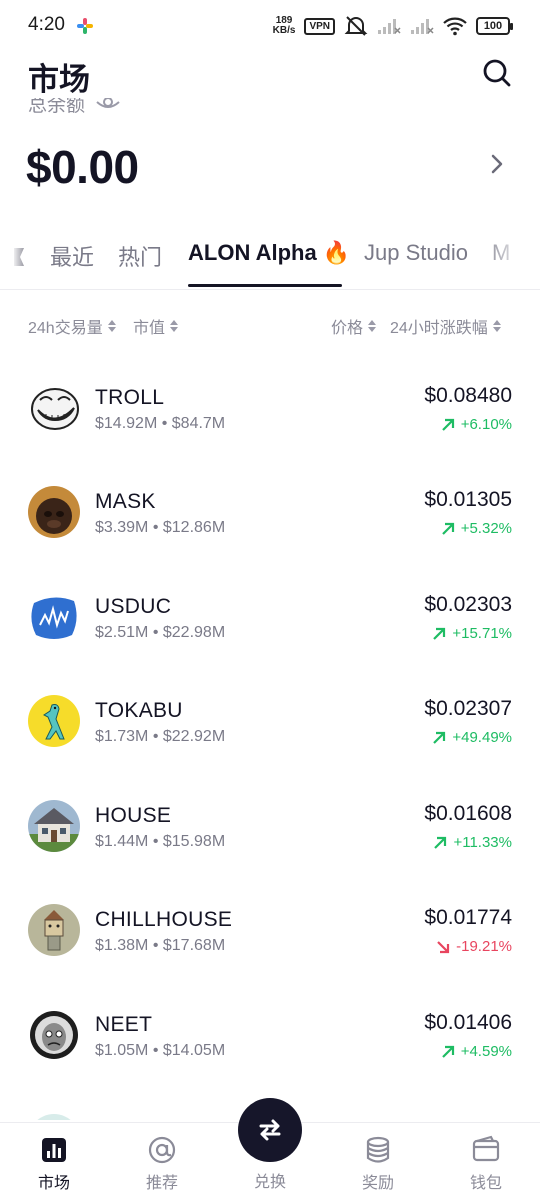  Describe the element at coordinates (160, 527) in the screenshot. I see `token-stats: $3.39M • $12.86M` at that location.